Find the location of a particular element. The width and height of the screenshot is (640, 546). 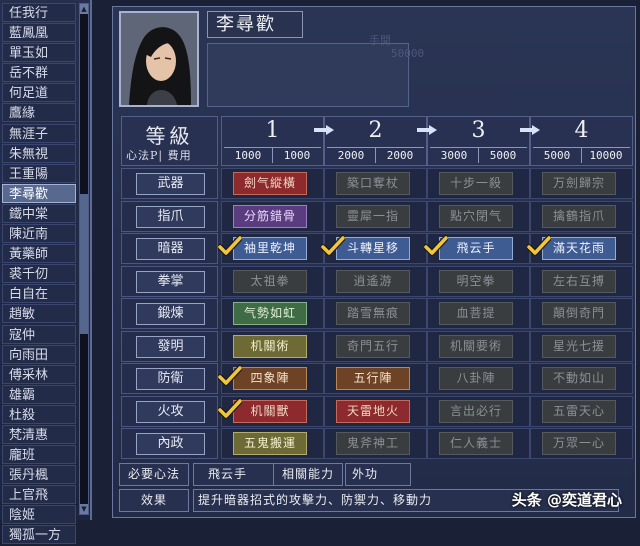

skill-button: 擒鶴指爪 is located at coordinates (579, 216).